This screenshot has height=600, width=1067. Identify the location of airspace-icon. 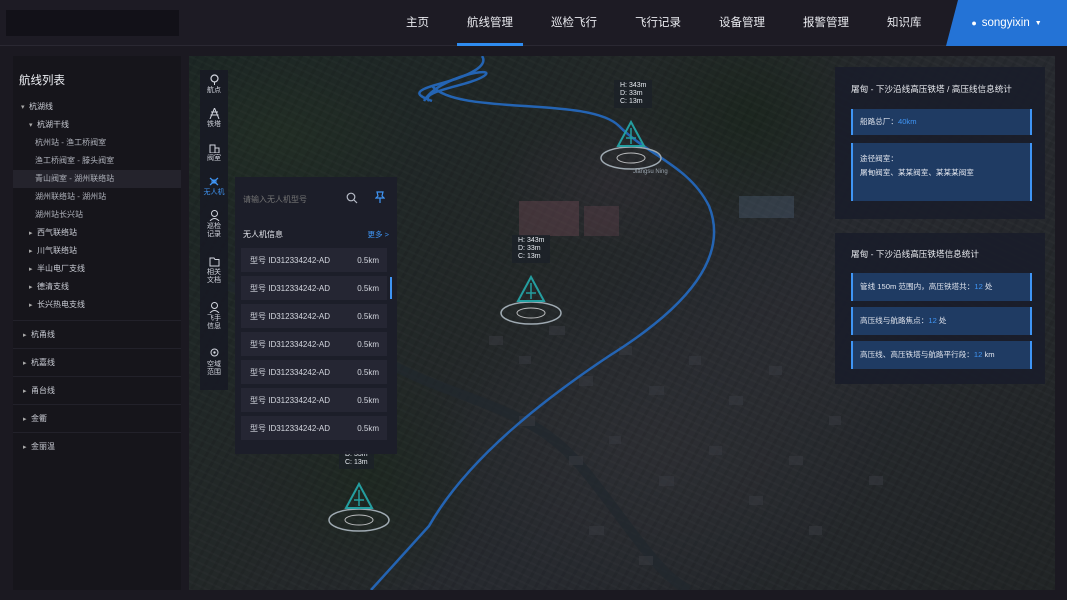
(214, 352).